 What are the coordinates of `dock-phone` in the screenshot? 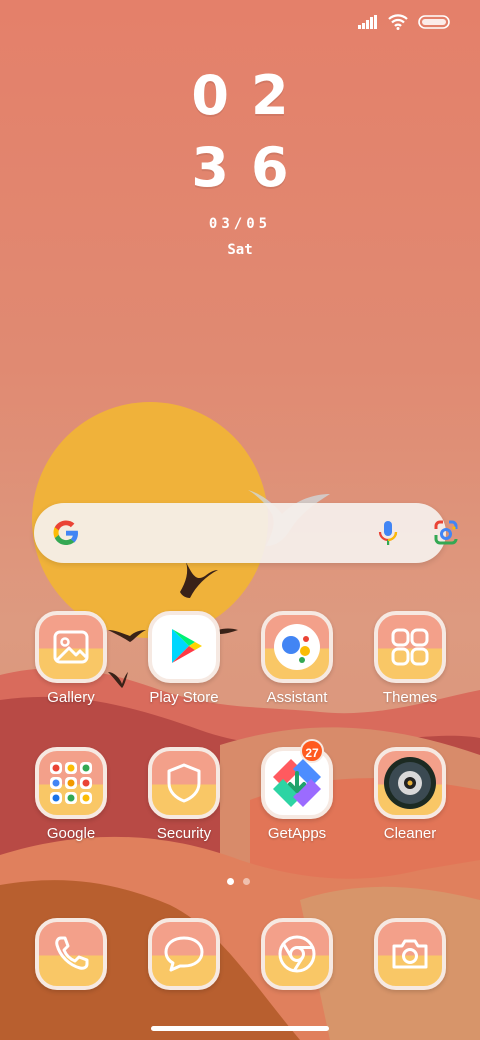 It's located at (71, 954).